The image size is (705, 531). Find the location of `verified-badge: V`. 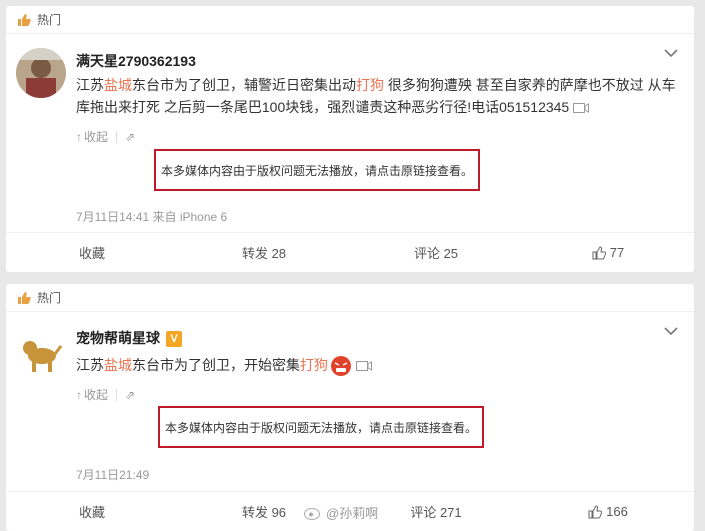

verified-badge: V is located at coordinates (174, 339).